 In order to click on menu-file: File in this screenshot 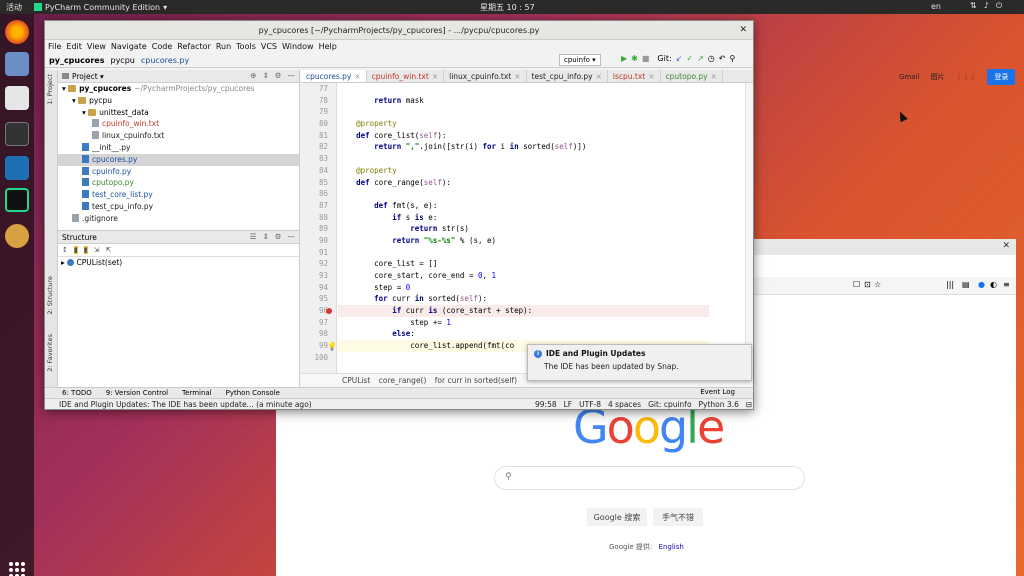, I will do `click(54, 46)`.